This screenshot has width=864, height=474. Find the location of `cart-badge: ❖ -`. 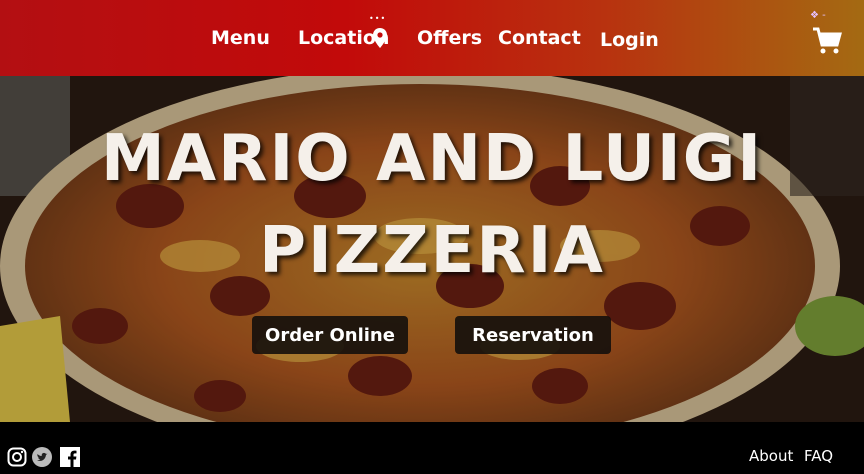

cart-badge: ❖ - is located at coordinates (818, 15).